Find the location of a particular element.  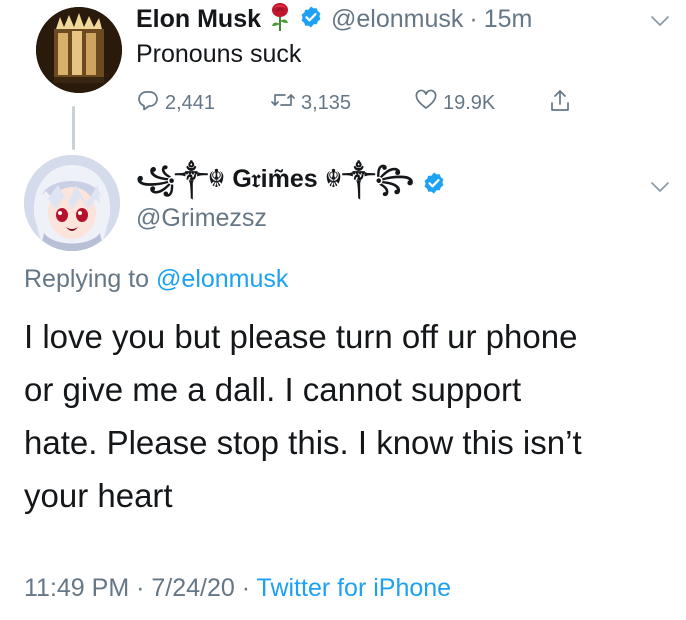

thread-connector-line is located at coordinates (73, 128).